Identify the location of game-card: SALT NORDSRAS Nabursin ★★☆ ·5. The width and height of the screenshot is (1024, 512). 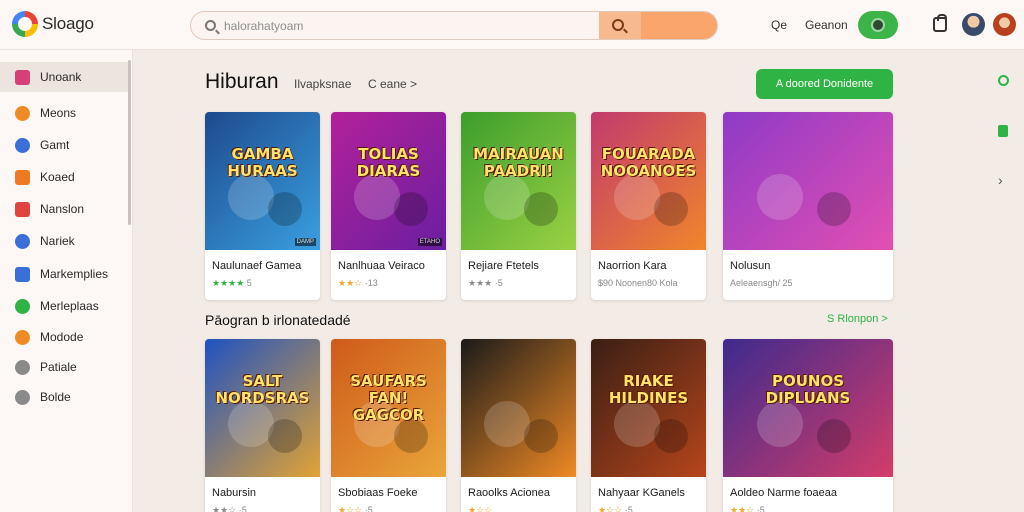
(262, 425).